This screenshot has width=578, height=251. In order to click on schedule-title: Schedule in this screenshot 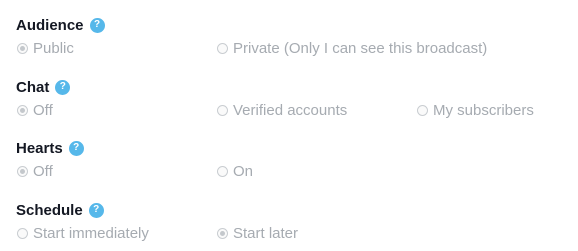, I will do `click(49, 210)`.